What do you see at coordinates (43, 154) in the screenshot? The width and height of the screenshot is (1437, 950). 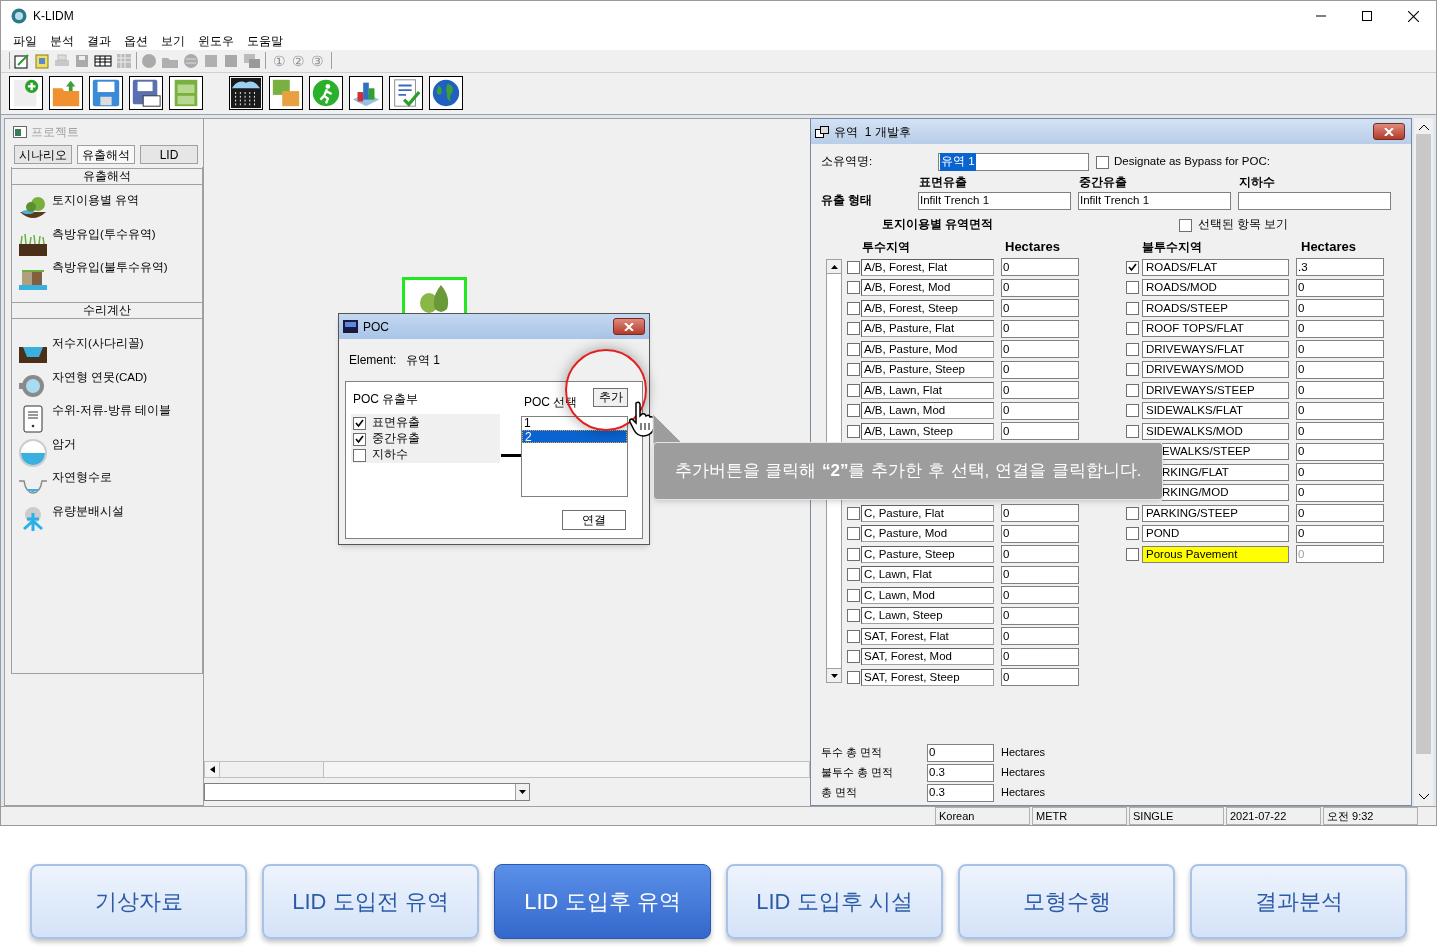 I see `tab: 시나리오` at bounding box center [43, 154].